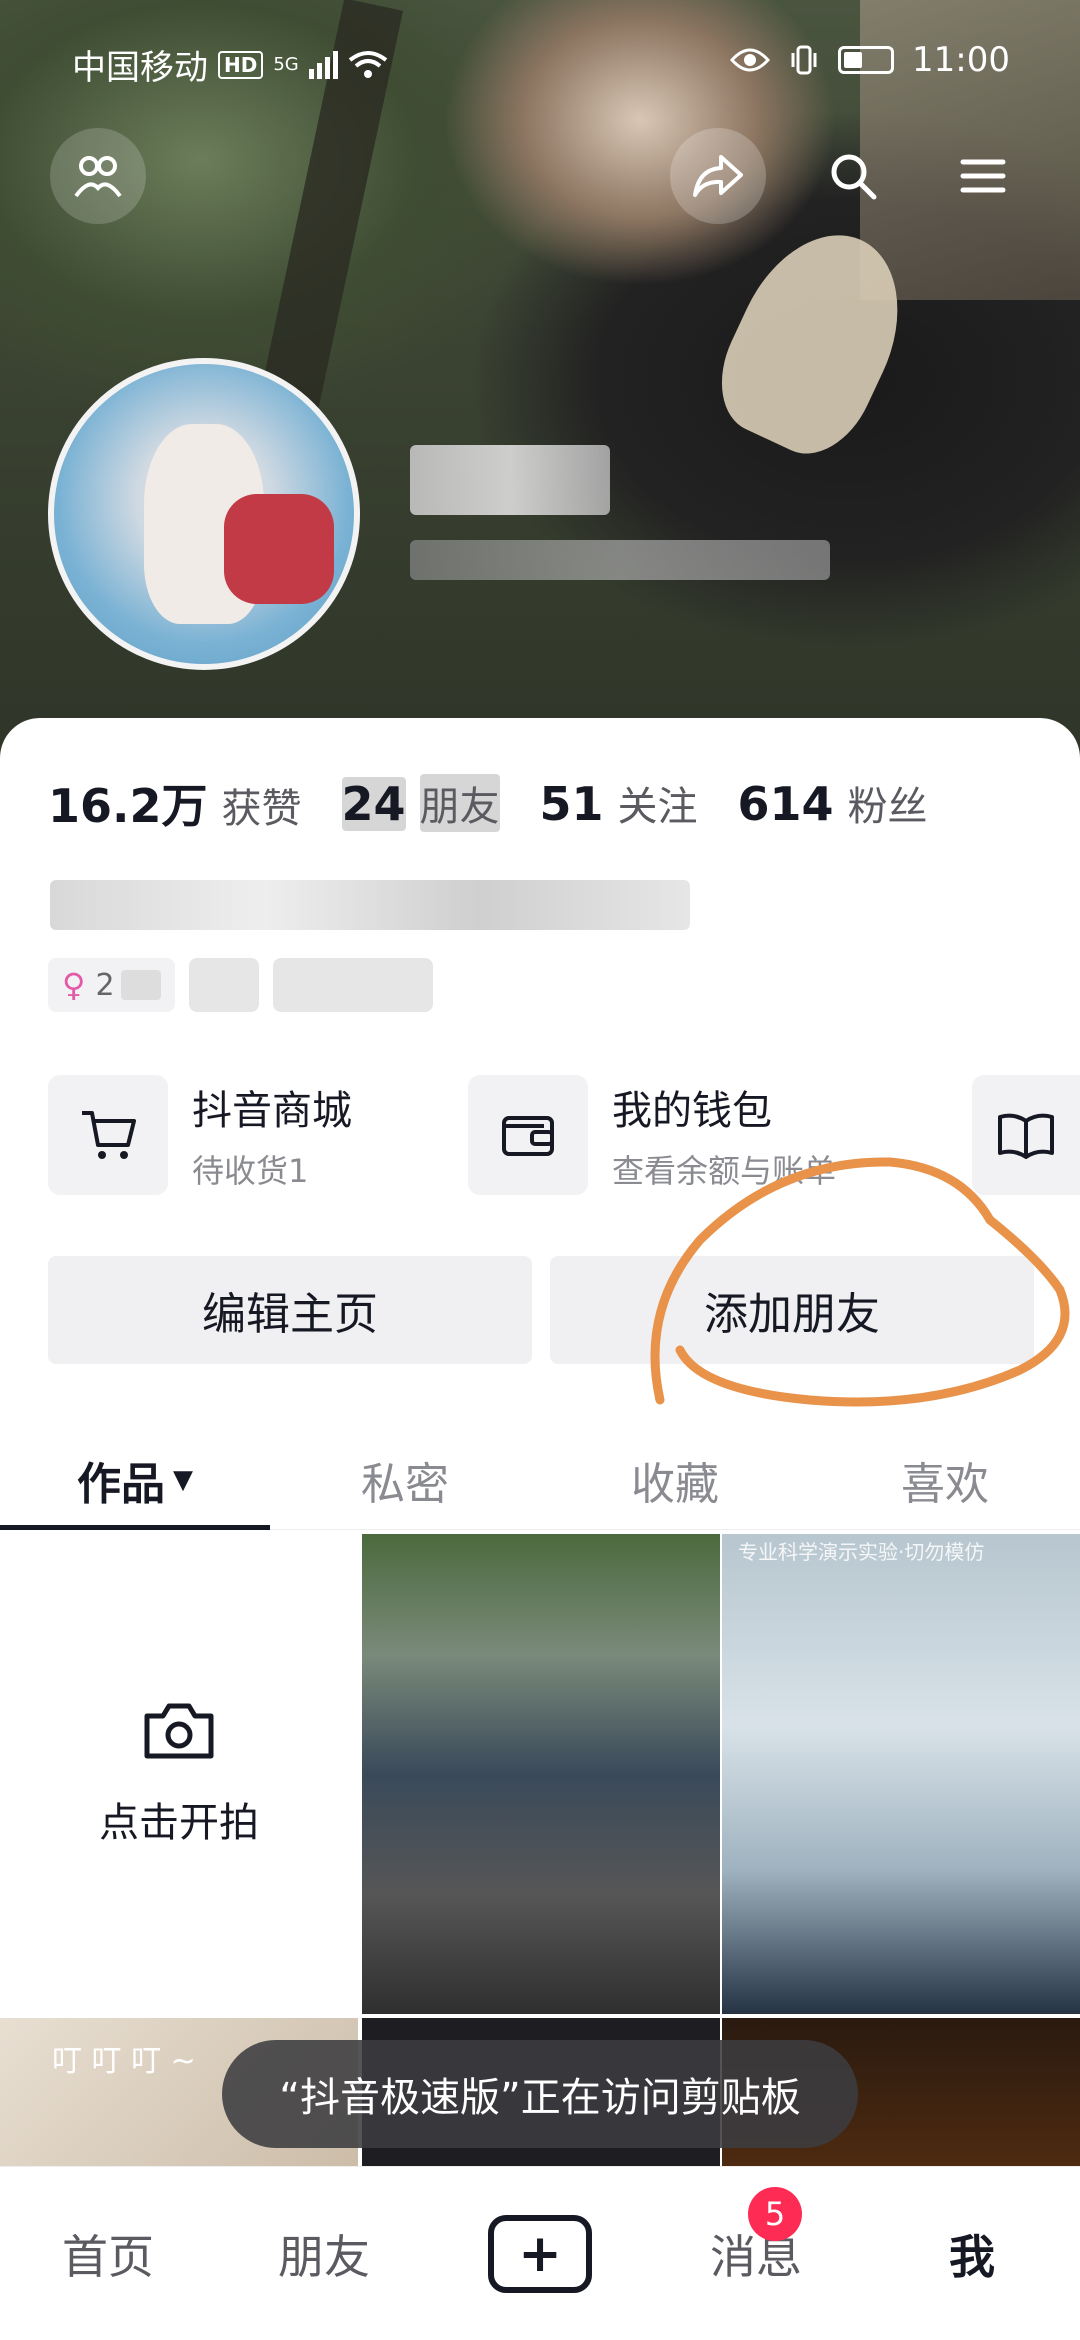  I want to click on video-thumbnail: 专业科学演示实验·切勿模仿, so click(901, 1774).